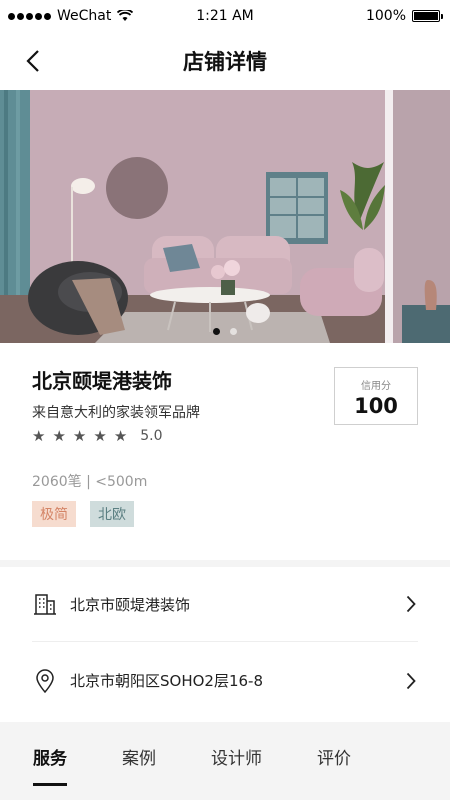 The width and height of the screenshot is (450, 800). Describe the element at coordinates (334, 756) in the screenshot. I see `tab-reviews: 评价` at that location.